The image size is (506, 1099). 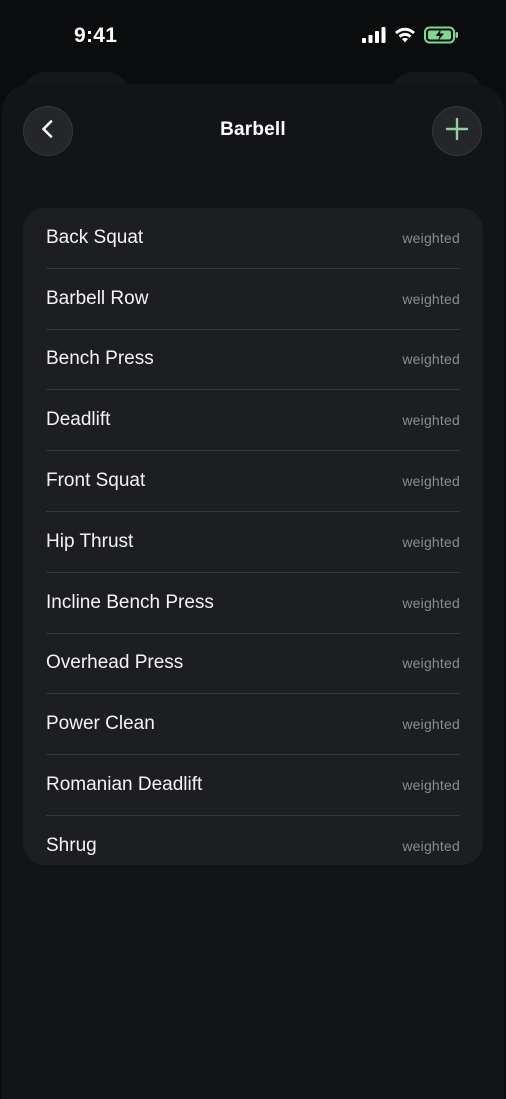 I want to click on exercise-name: Incline Bench Press, so click(x=130, y=602).